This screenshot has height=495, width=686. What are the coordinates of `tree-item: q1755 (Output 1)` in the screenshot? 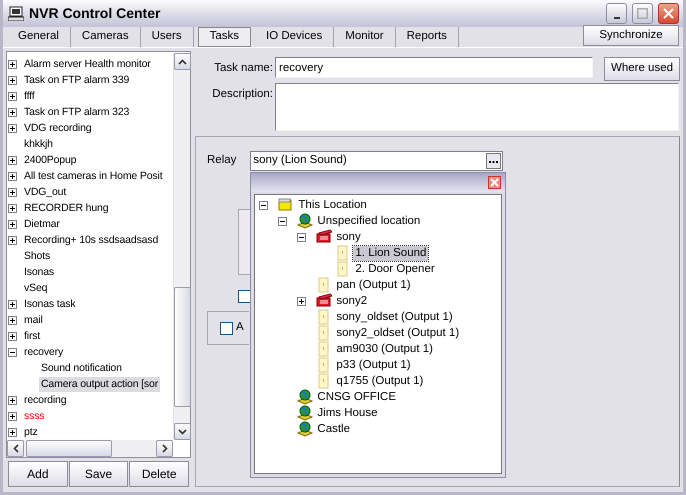 It's located at (380, 381).